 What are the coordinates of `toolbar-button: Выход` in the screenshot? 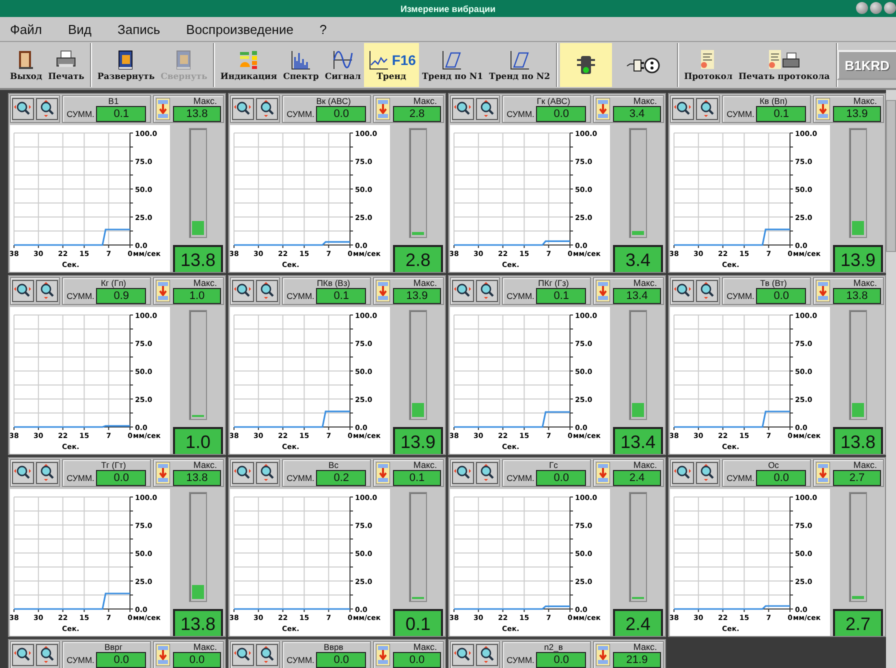 It's located at (26, 65).